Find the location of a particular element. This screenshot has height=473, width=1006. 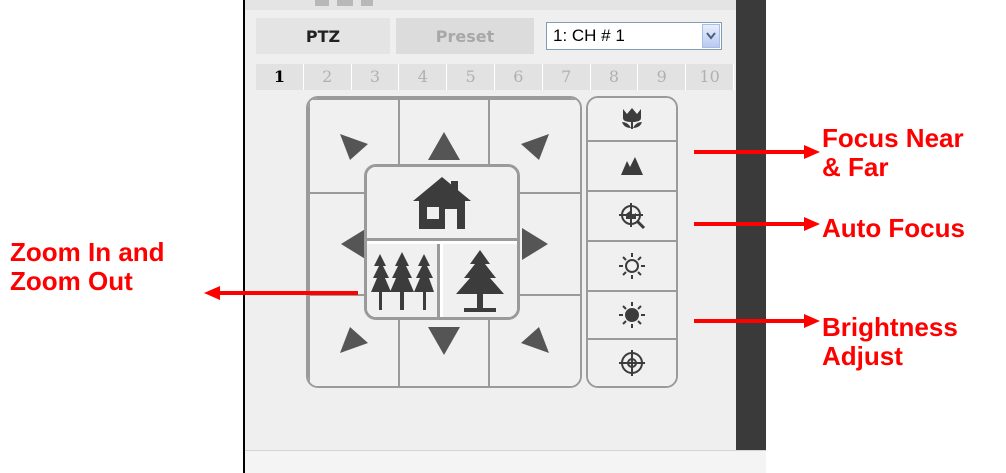

annotation-focus-line1: Focus Near is located at coordinates (893, 138).